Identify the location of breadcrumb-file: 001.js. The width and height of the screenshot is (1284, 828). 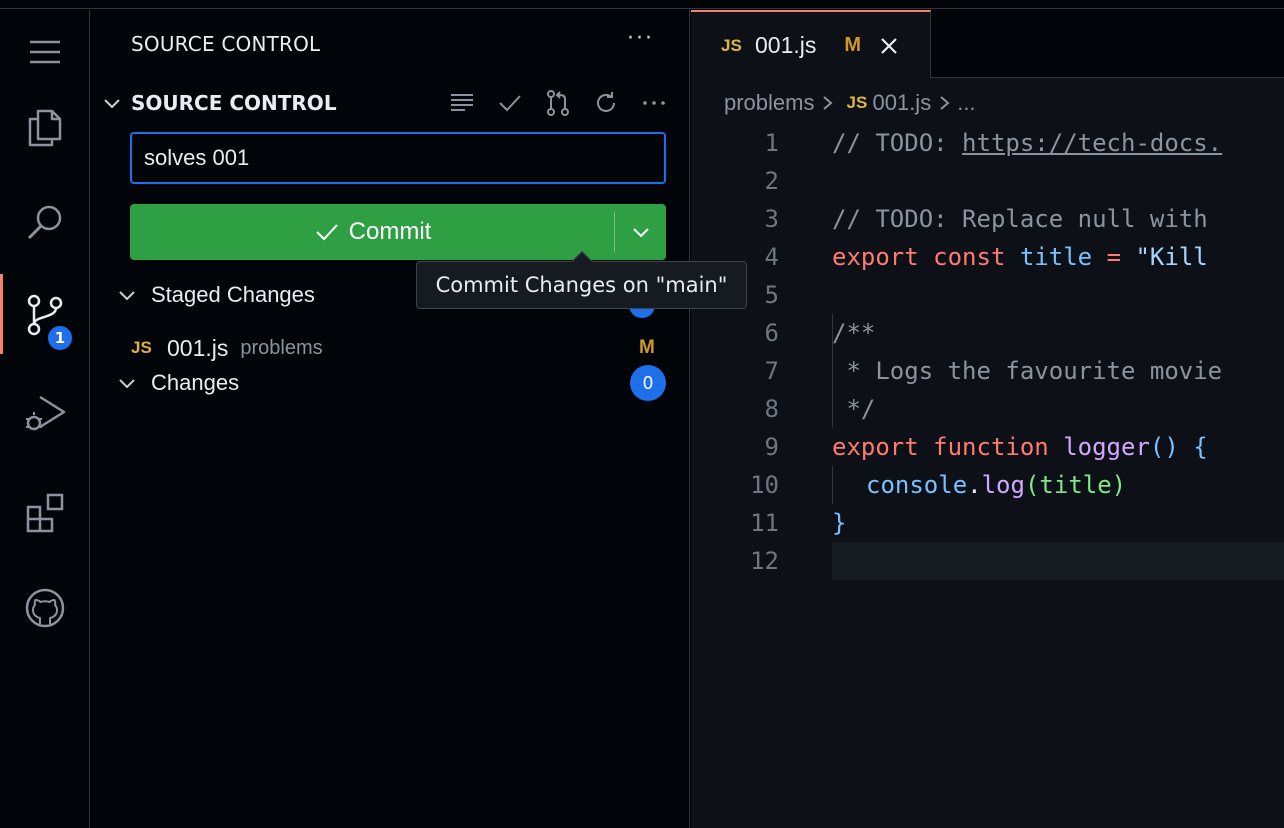
(901, 103).